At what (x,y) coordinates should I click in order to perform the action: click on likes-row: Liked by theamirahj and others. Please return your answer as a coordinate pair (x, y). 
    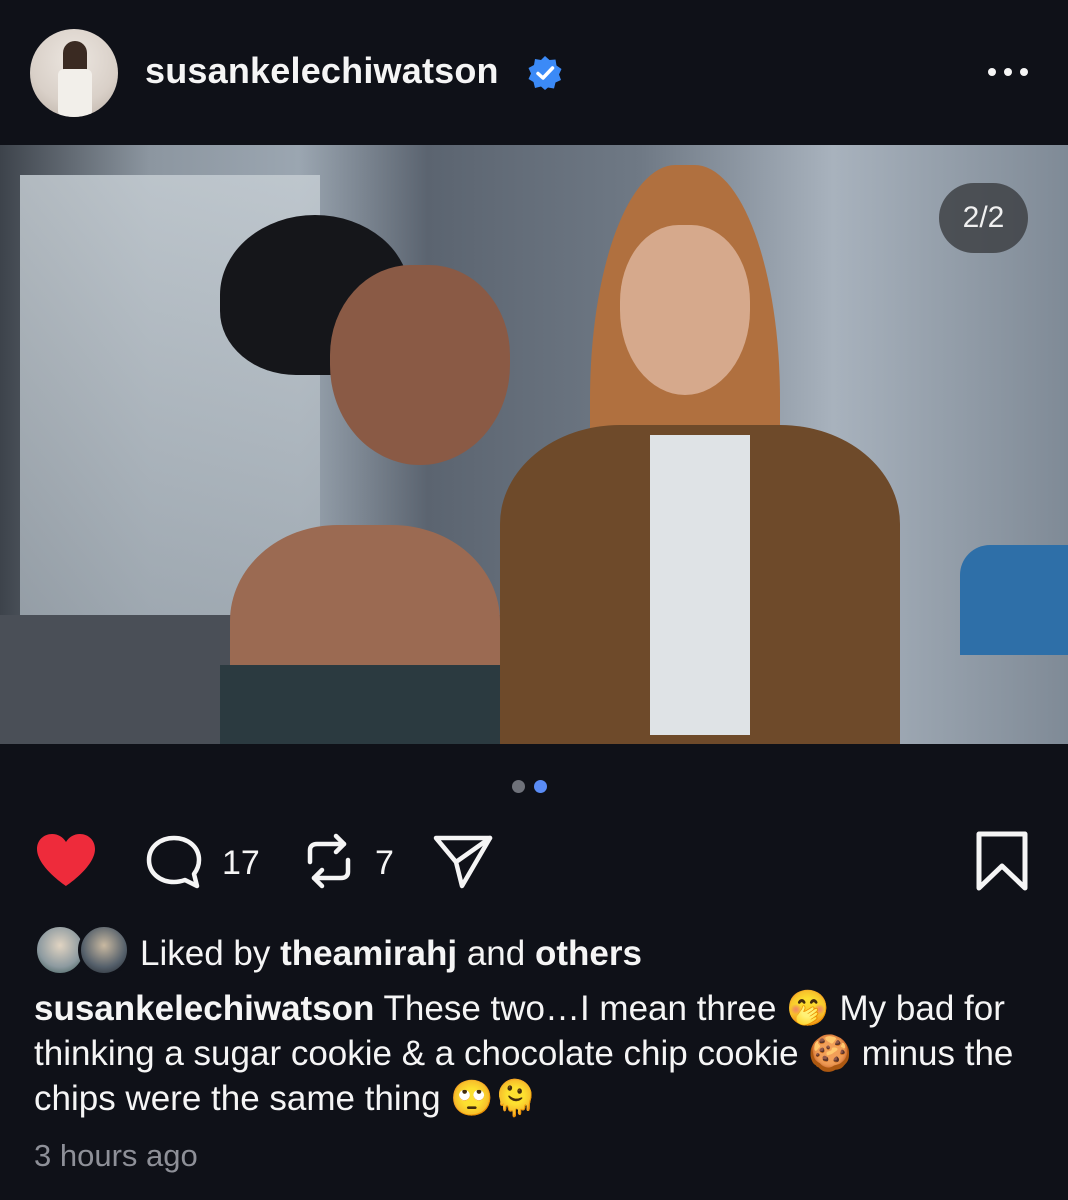
    Looking at the image, I should click on (534, 952).